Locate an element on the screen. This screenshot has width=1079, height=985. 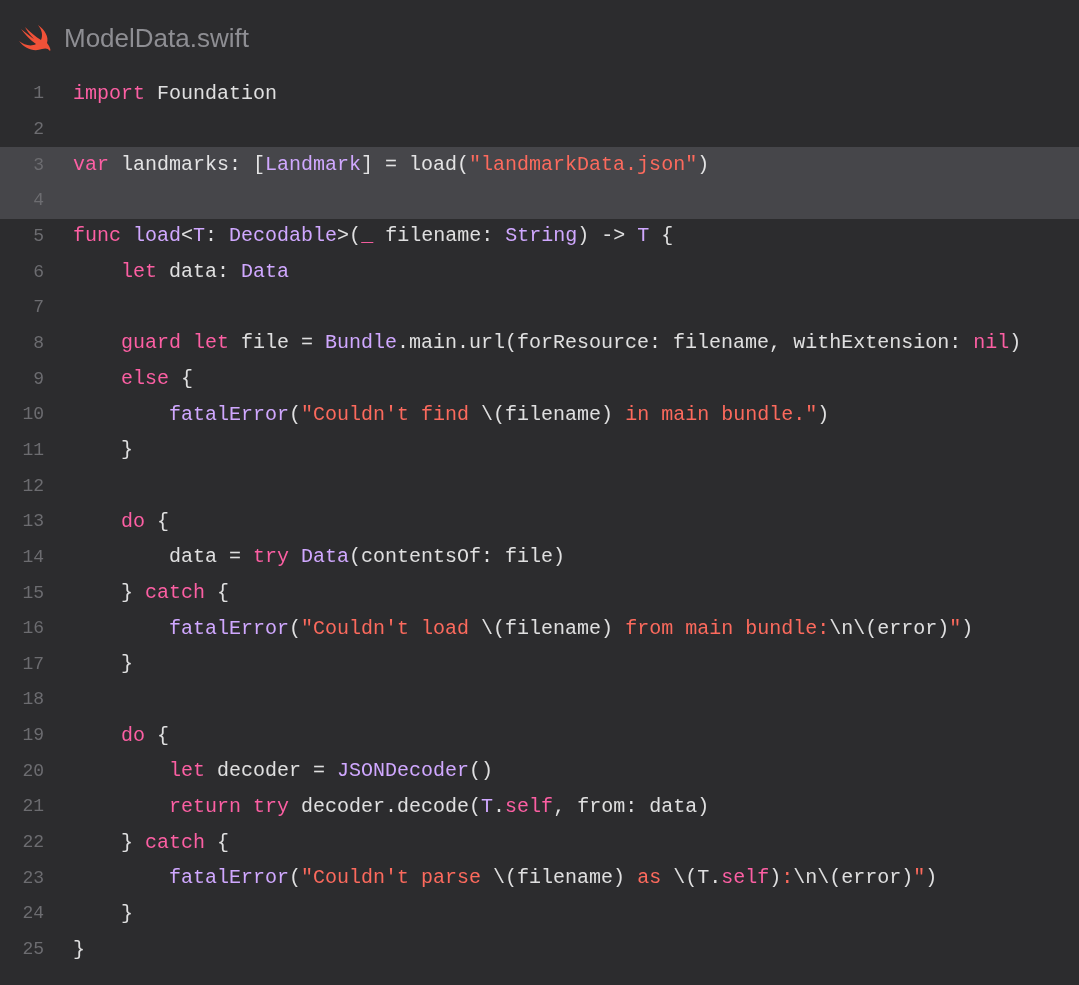
line-number: 21 is located at coordinates (32, 807).